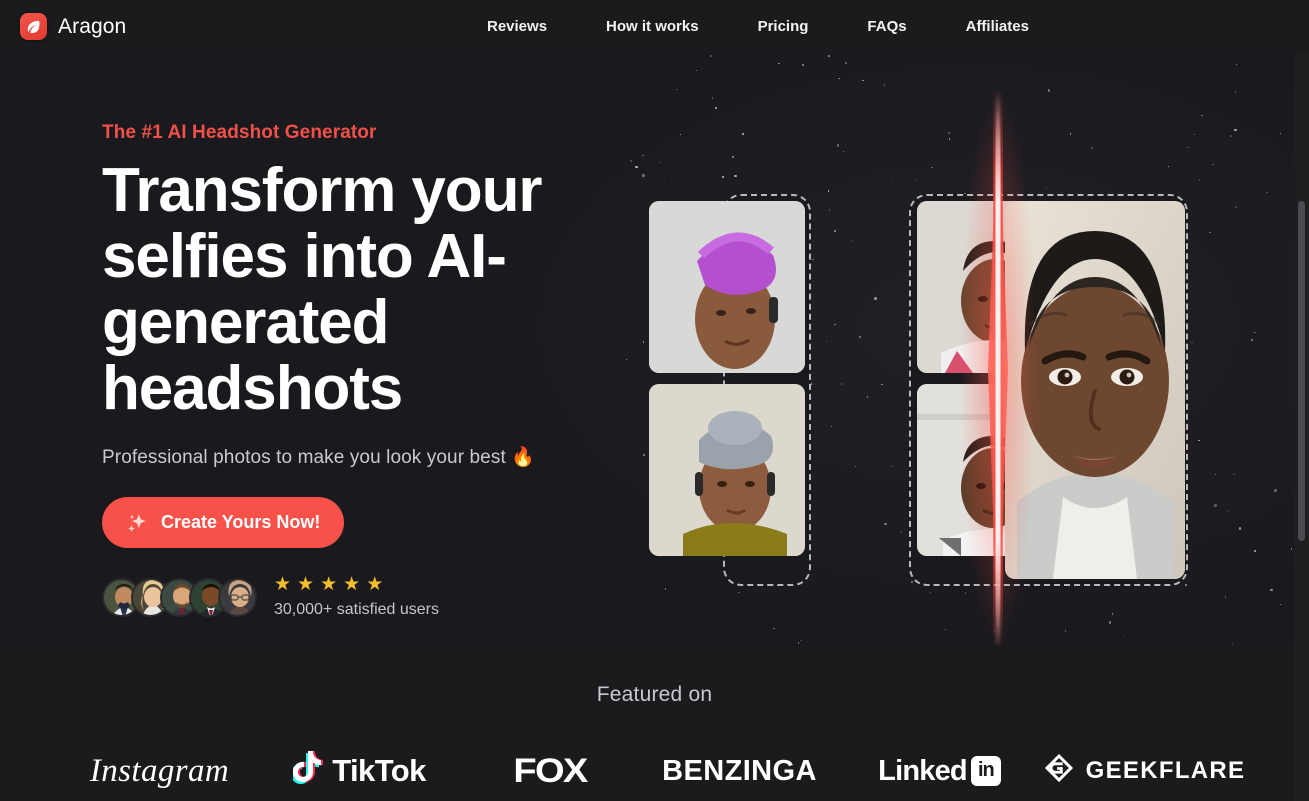  I want to click on nav-item-reviews: Reviews, so click(517, 26).